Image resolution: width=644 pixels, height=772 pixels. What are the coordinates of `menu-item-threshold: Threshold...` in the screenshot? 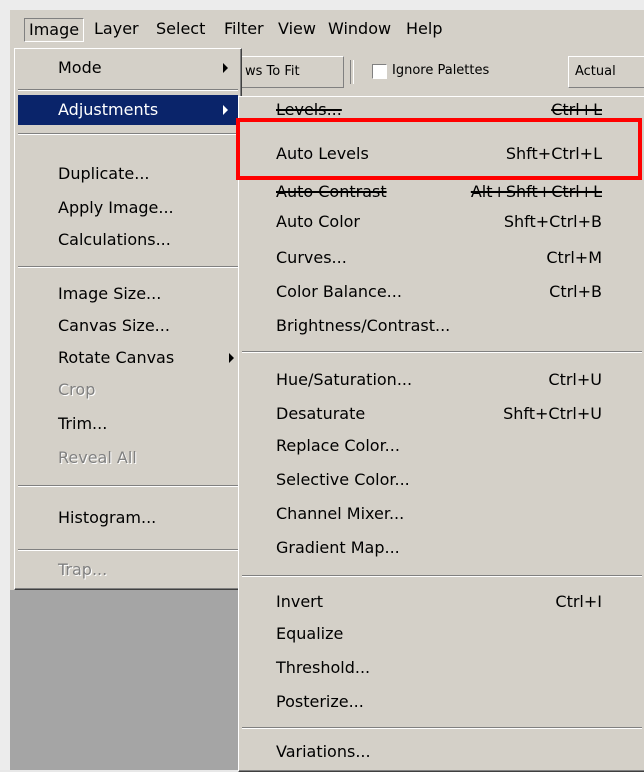 It's located at (442, 668).